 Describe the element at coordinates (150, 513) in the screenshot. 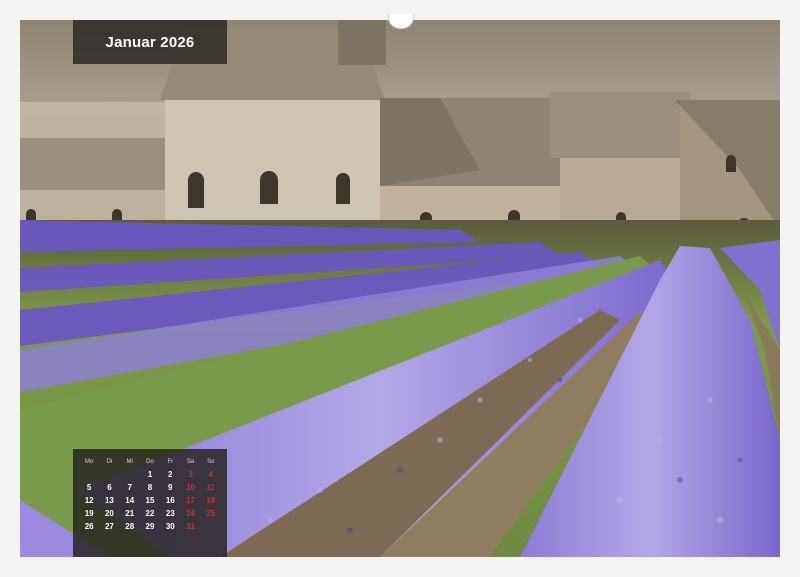

I see `calendar-day: 22` at that location.